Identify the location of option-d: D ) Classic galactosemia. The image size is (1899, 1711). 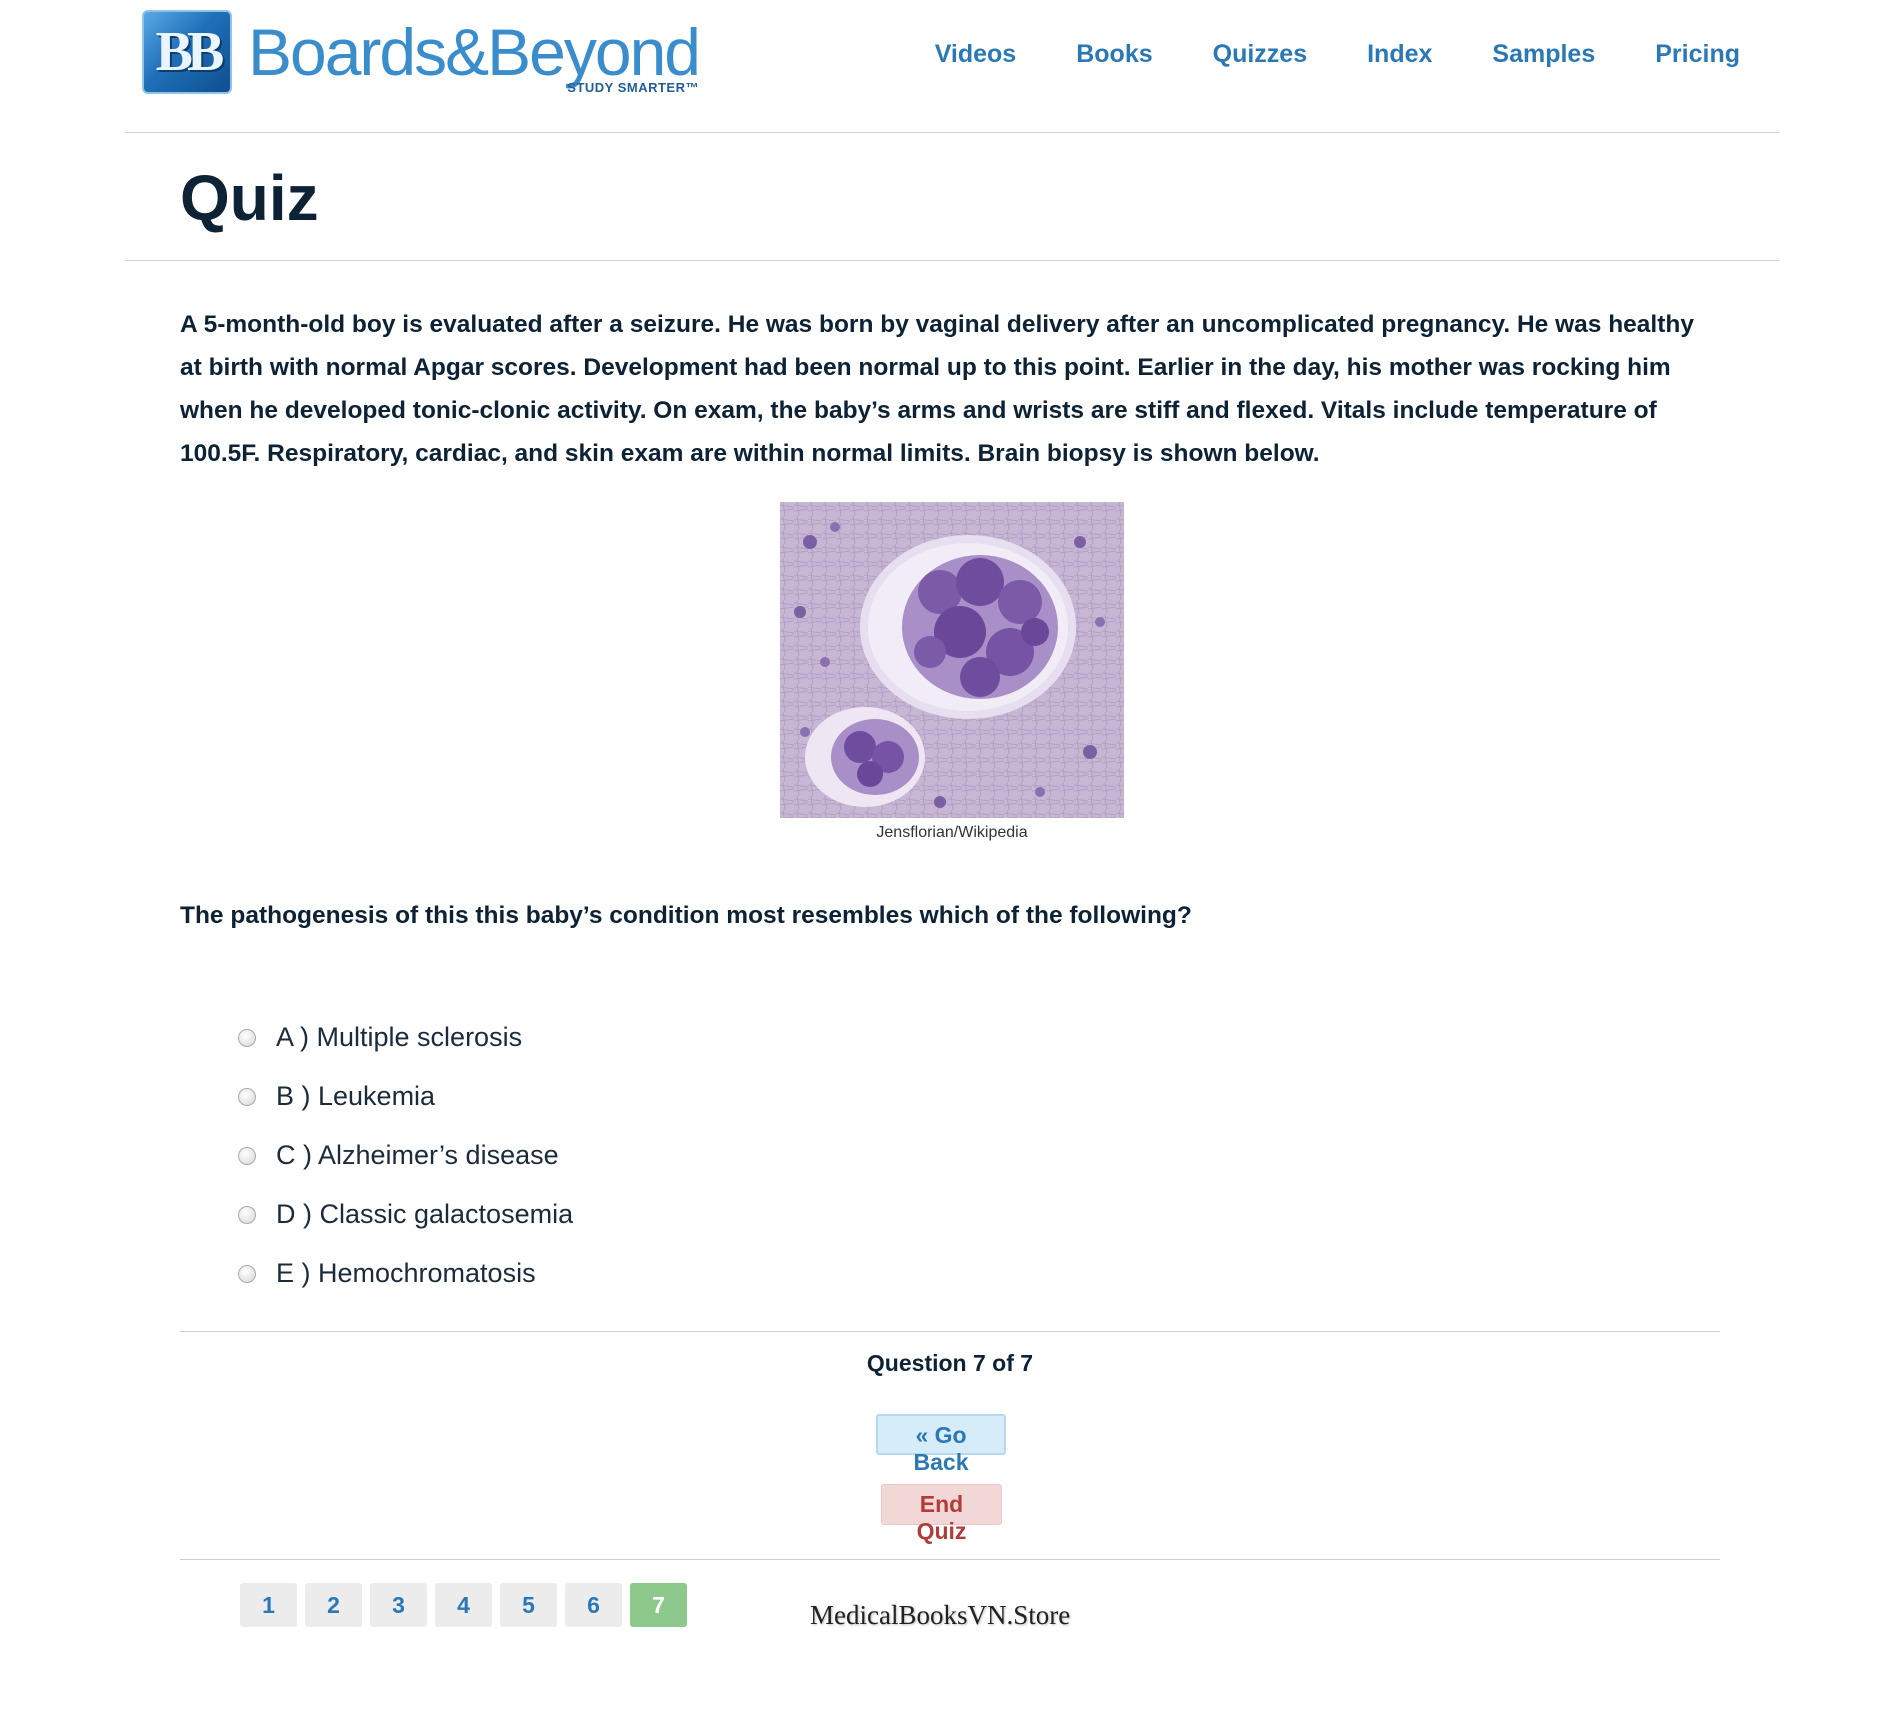
(405, 1214).